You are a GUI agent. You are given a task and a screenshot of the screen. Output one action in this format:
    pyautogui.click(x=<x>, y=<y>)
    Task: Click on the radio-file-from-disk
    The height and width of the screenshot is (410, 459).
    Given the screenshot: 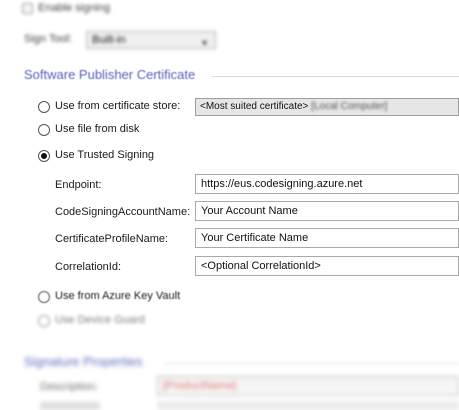 What is the action you would take?
    pyautogui.click(x=44, y=130)
    